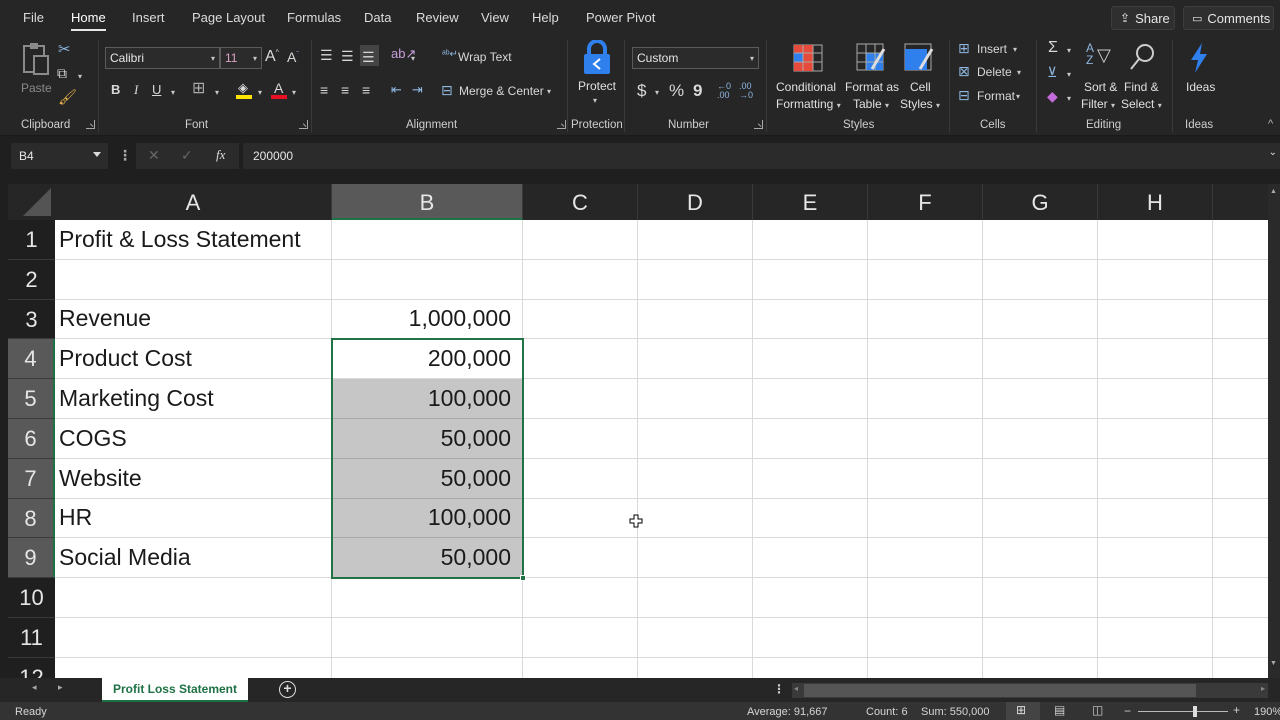 This screenshot has width=1280, height=720. Describe the element at coordinates (427, 598) in the screenshot. I see `cell-b10` at that location.